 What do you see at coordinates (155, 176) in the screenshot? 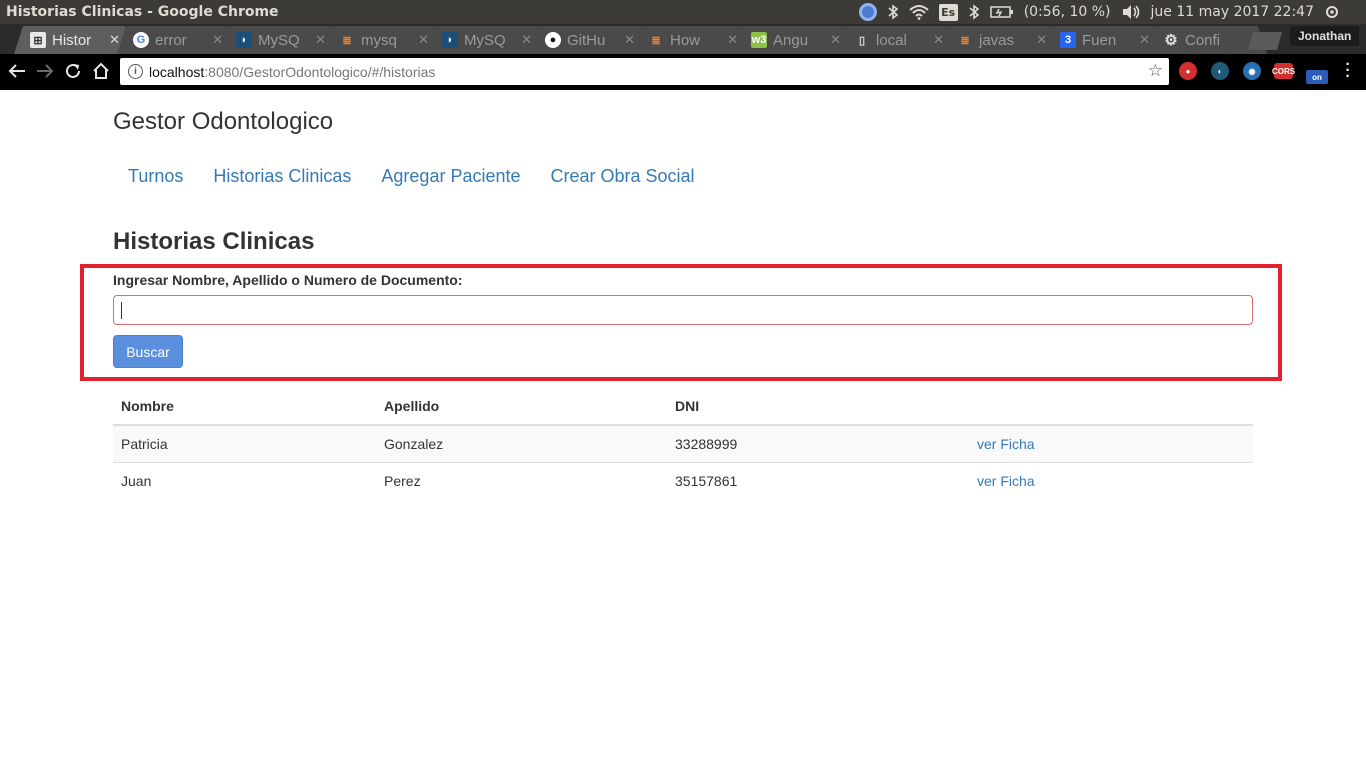
I see `nav-turnos: Turnos` at bounding box center [155, 176].